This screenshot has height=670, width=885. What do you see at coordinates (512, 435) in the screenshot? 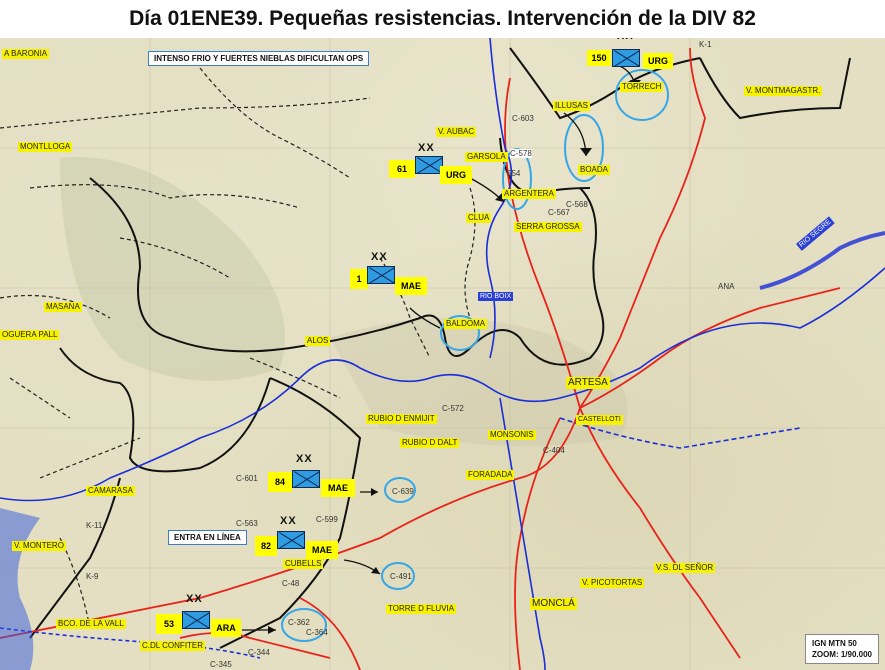
I see `place-label: MONSONIS` at bounding box center [512, 435].